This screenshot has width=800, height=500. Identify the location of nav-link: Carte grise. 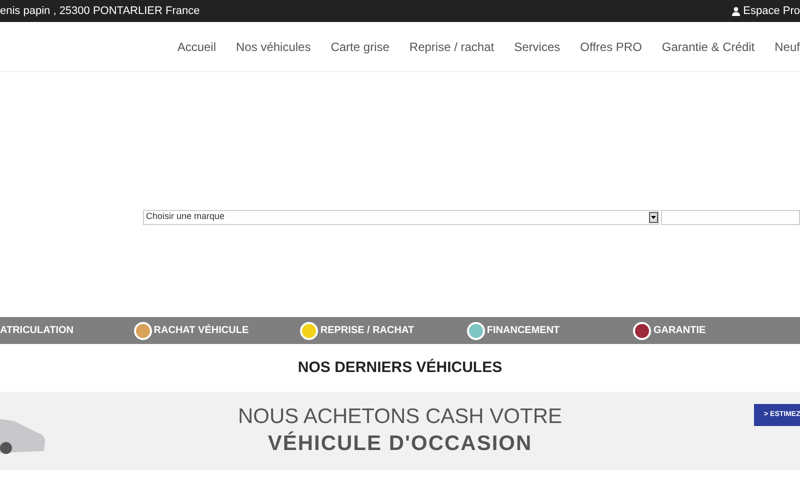
(360, 47).